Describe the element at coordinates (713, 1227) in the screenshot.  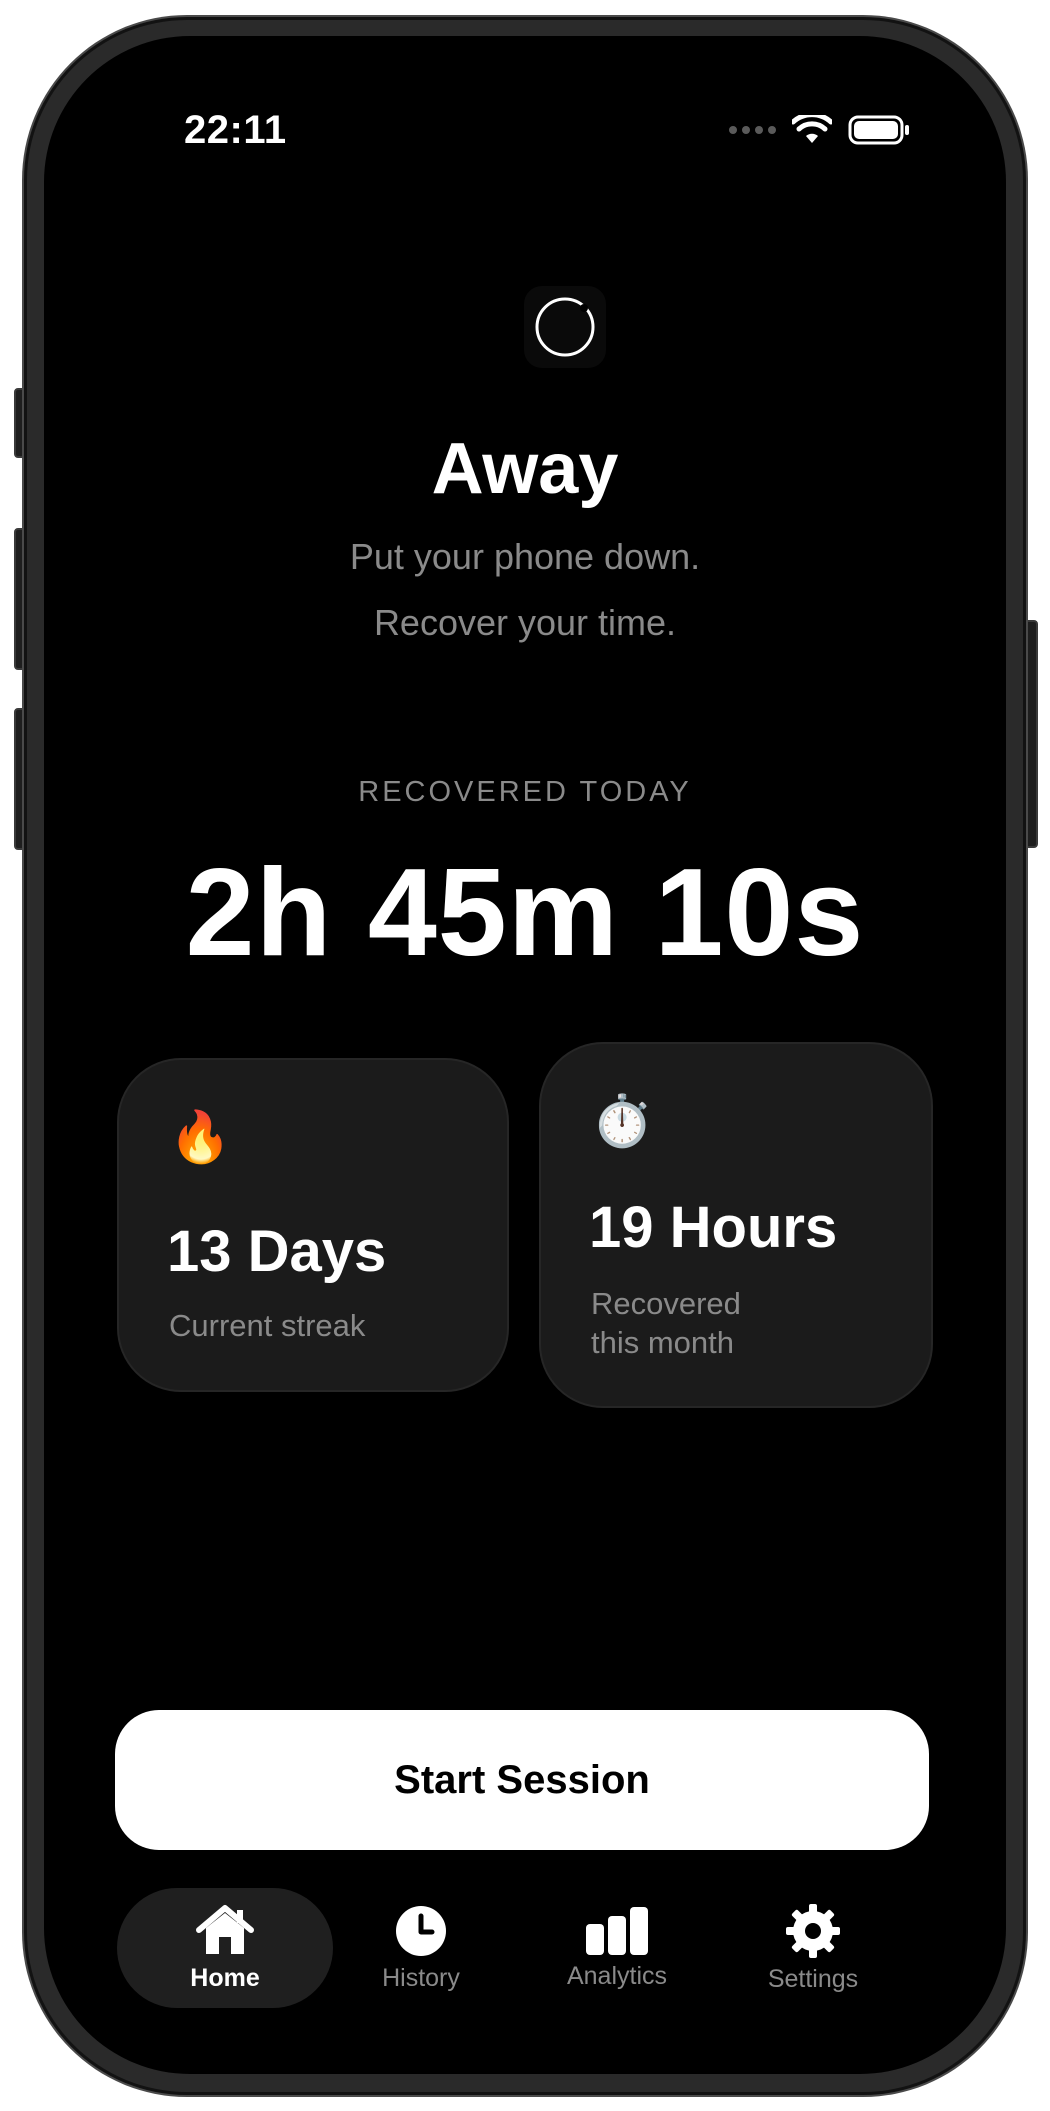
I see `monthly-value: 19 Hours` at that location.